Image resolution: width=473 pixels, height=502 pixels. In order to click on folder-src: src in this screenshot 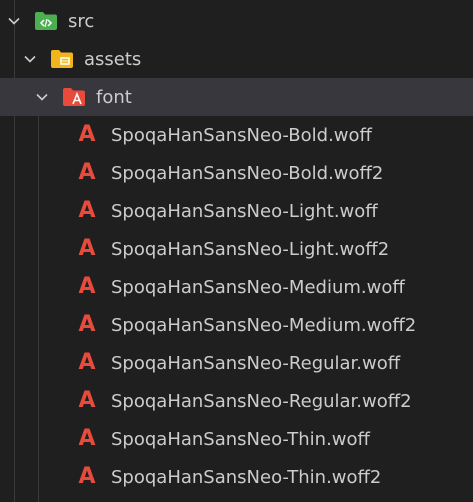, I will do `click(236, 21)`.